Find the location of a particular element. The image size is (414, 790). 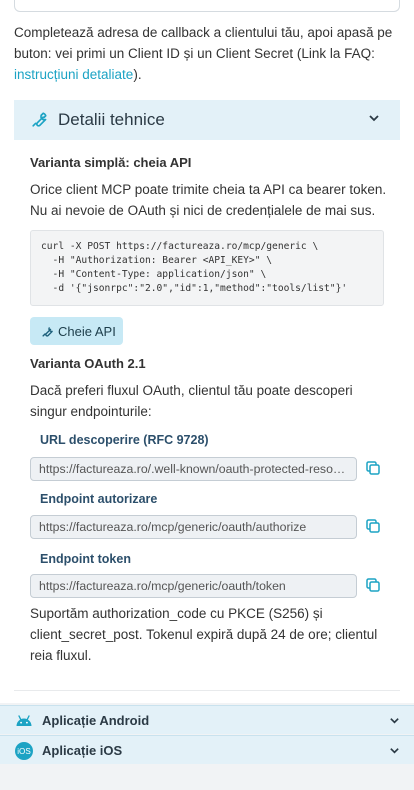

discovery-url-label: URL descoperire (RFC 9728) is located at coordinates (124, 440).